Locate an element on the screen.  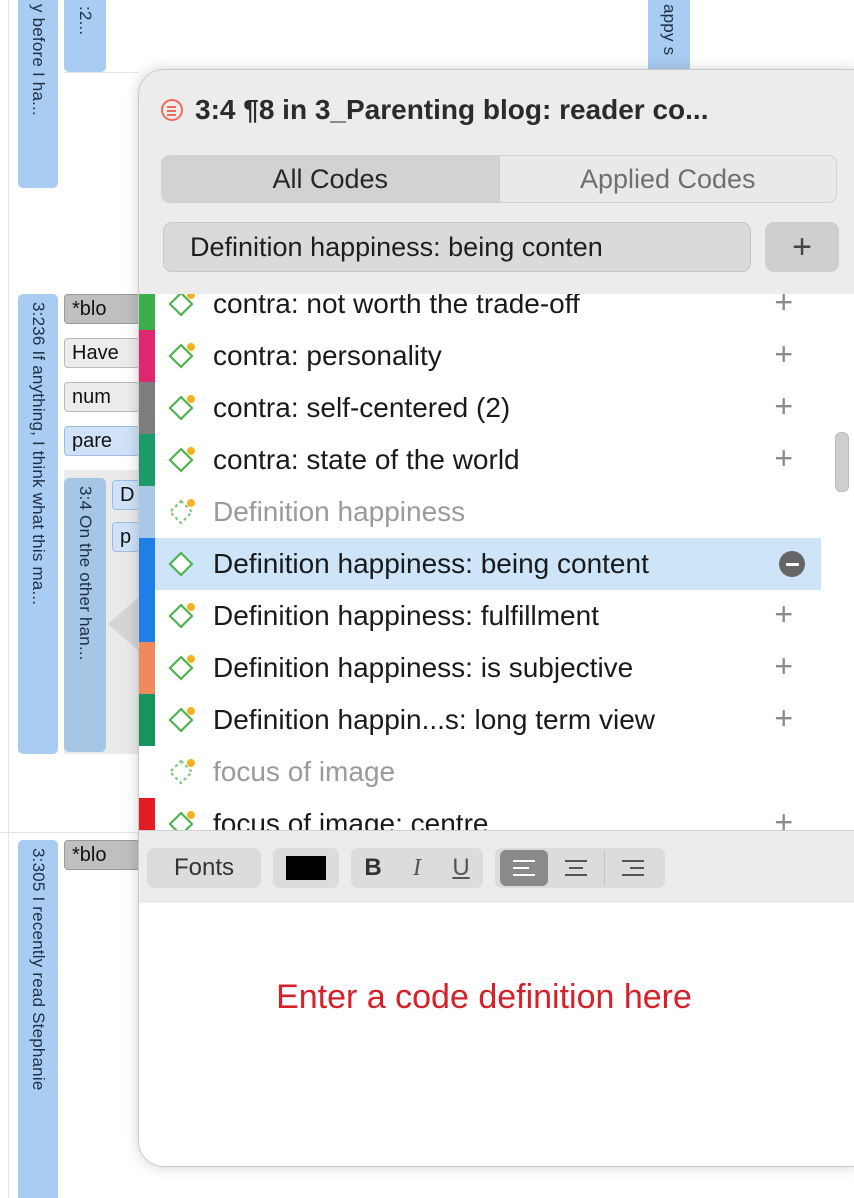
remove-code-button is located at coordinates (792, 564).